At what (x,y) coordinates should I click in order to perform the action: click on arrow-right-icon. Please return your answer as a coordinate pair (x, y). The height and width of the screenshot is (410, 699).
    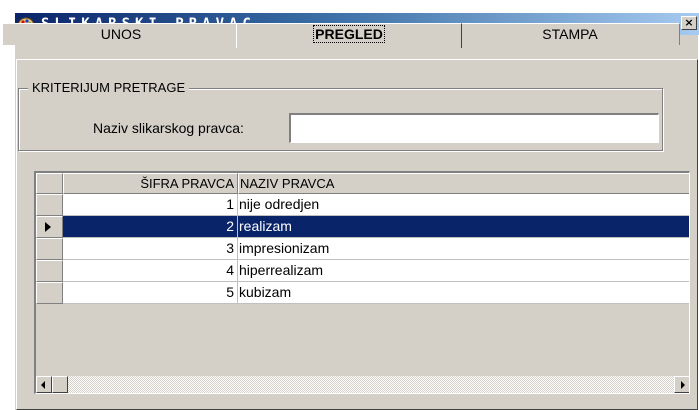
    Looking at the image, I should click on (683, 385).